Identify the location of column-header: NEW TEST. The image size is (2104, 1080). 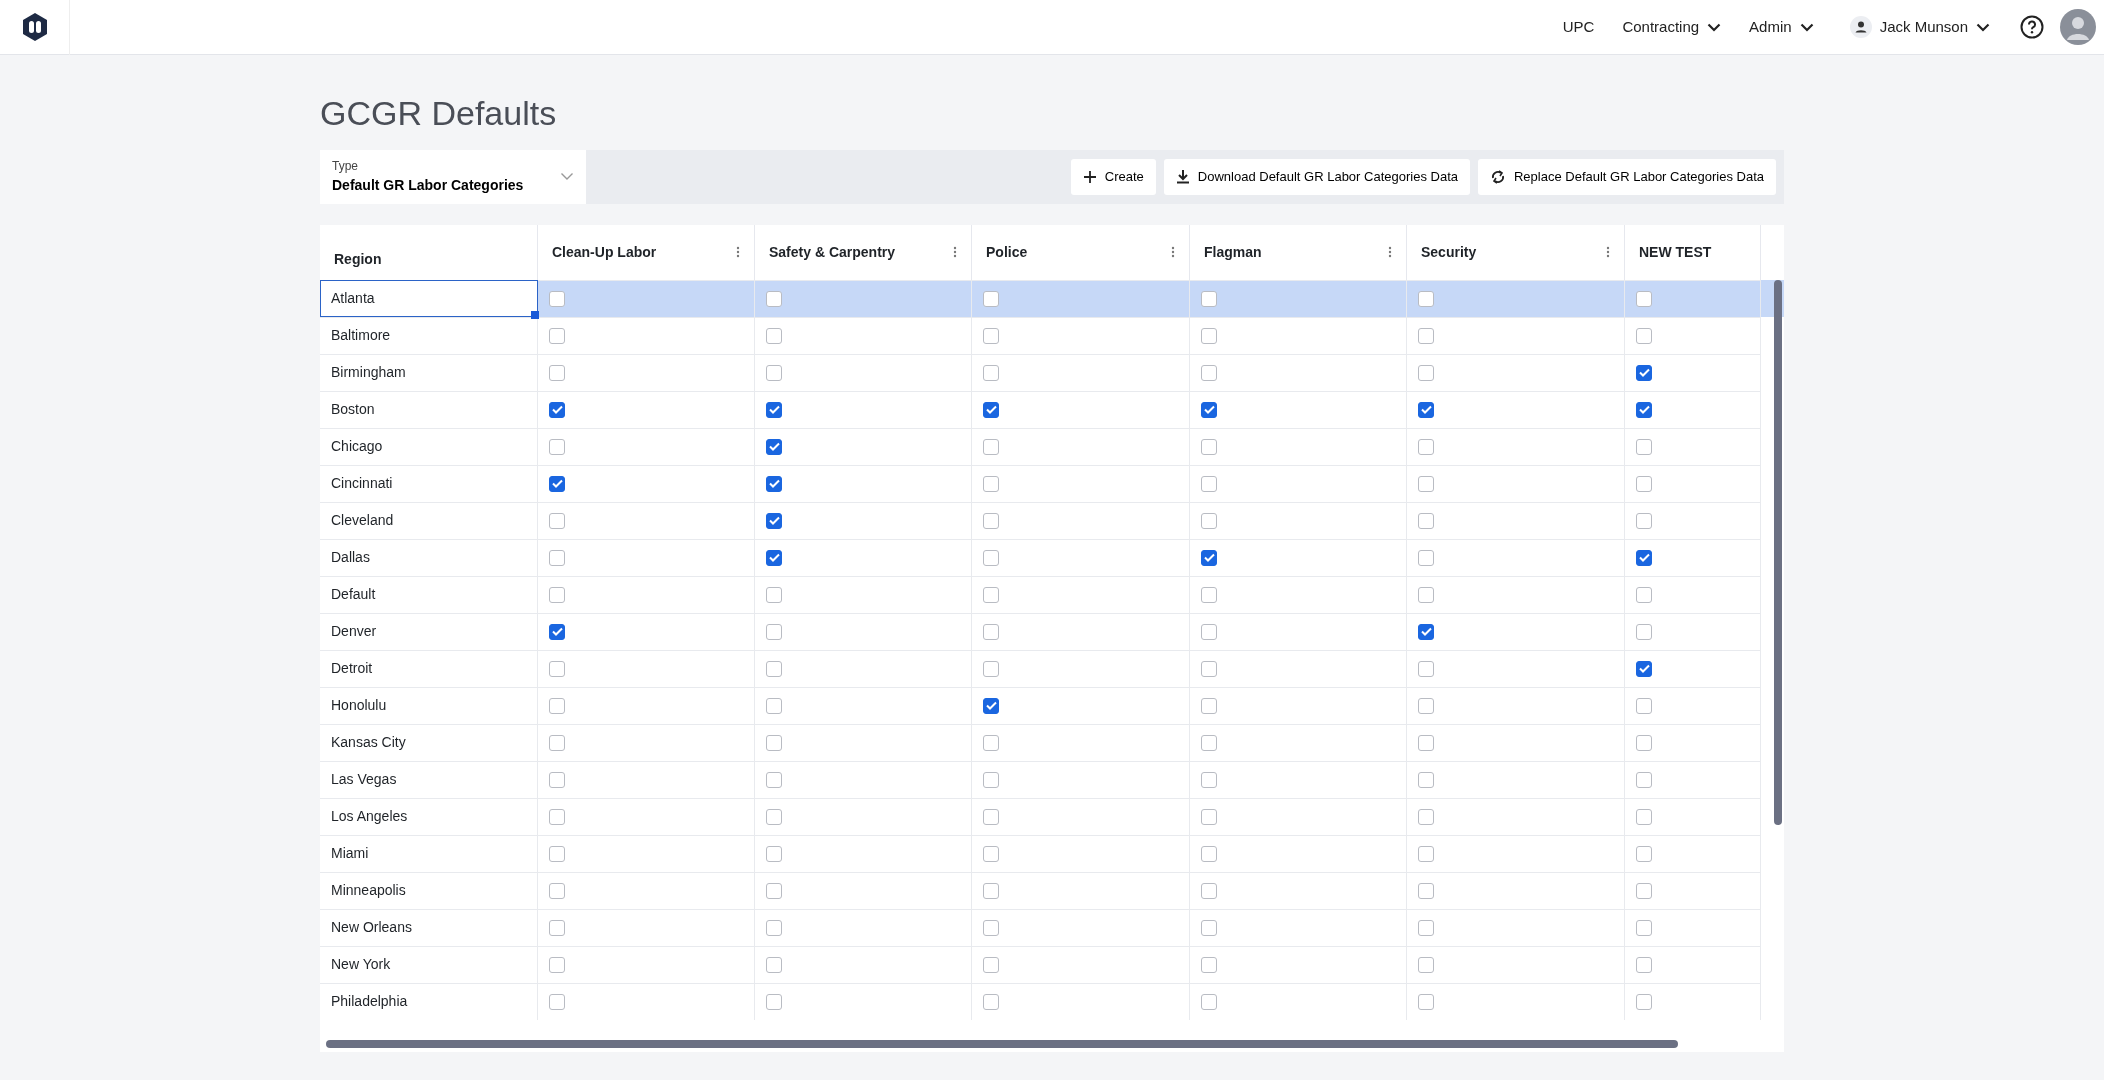
(1693, 252).